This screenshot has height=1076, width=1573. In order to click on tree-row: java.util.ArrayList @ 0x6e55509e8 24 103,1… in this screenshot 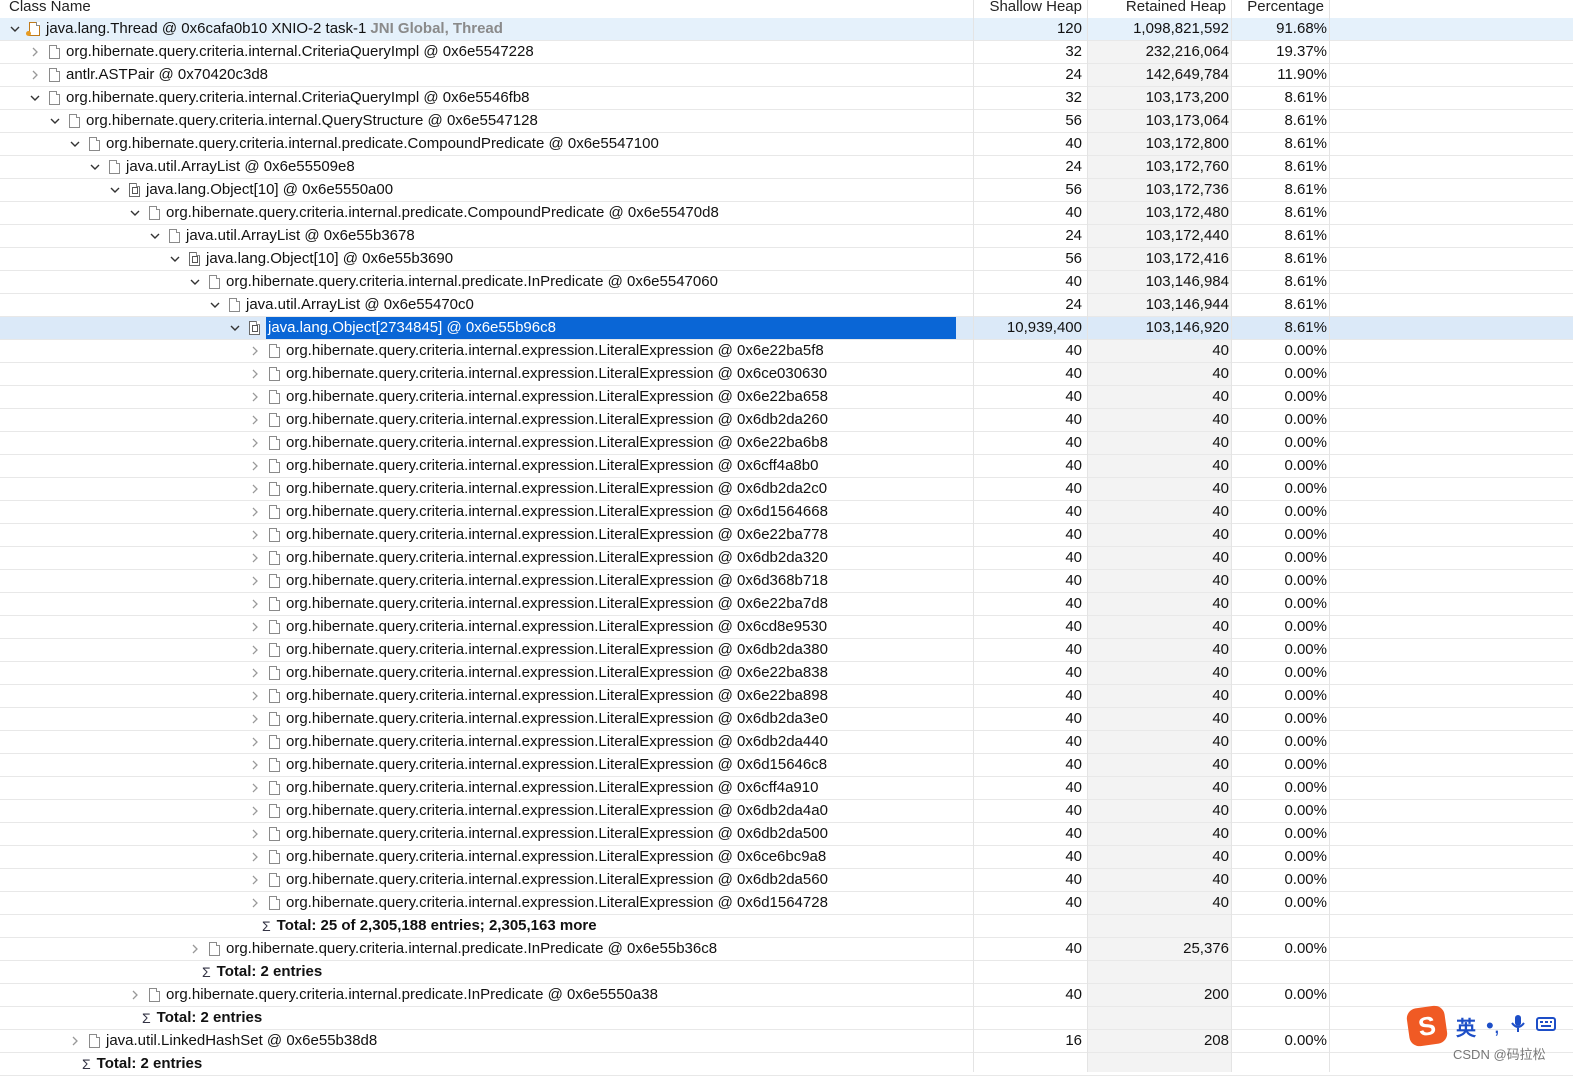, I will do `click(786, 167)`.